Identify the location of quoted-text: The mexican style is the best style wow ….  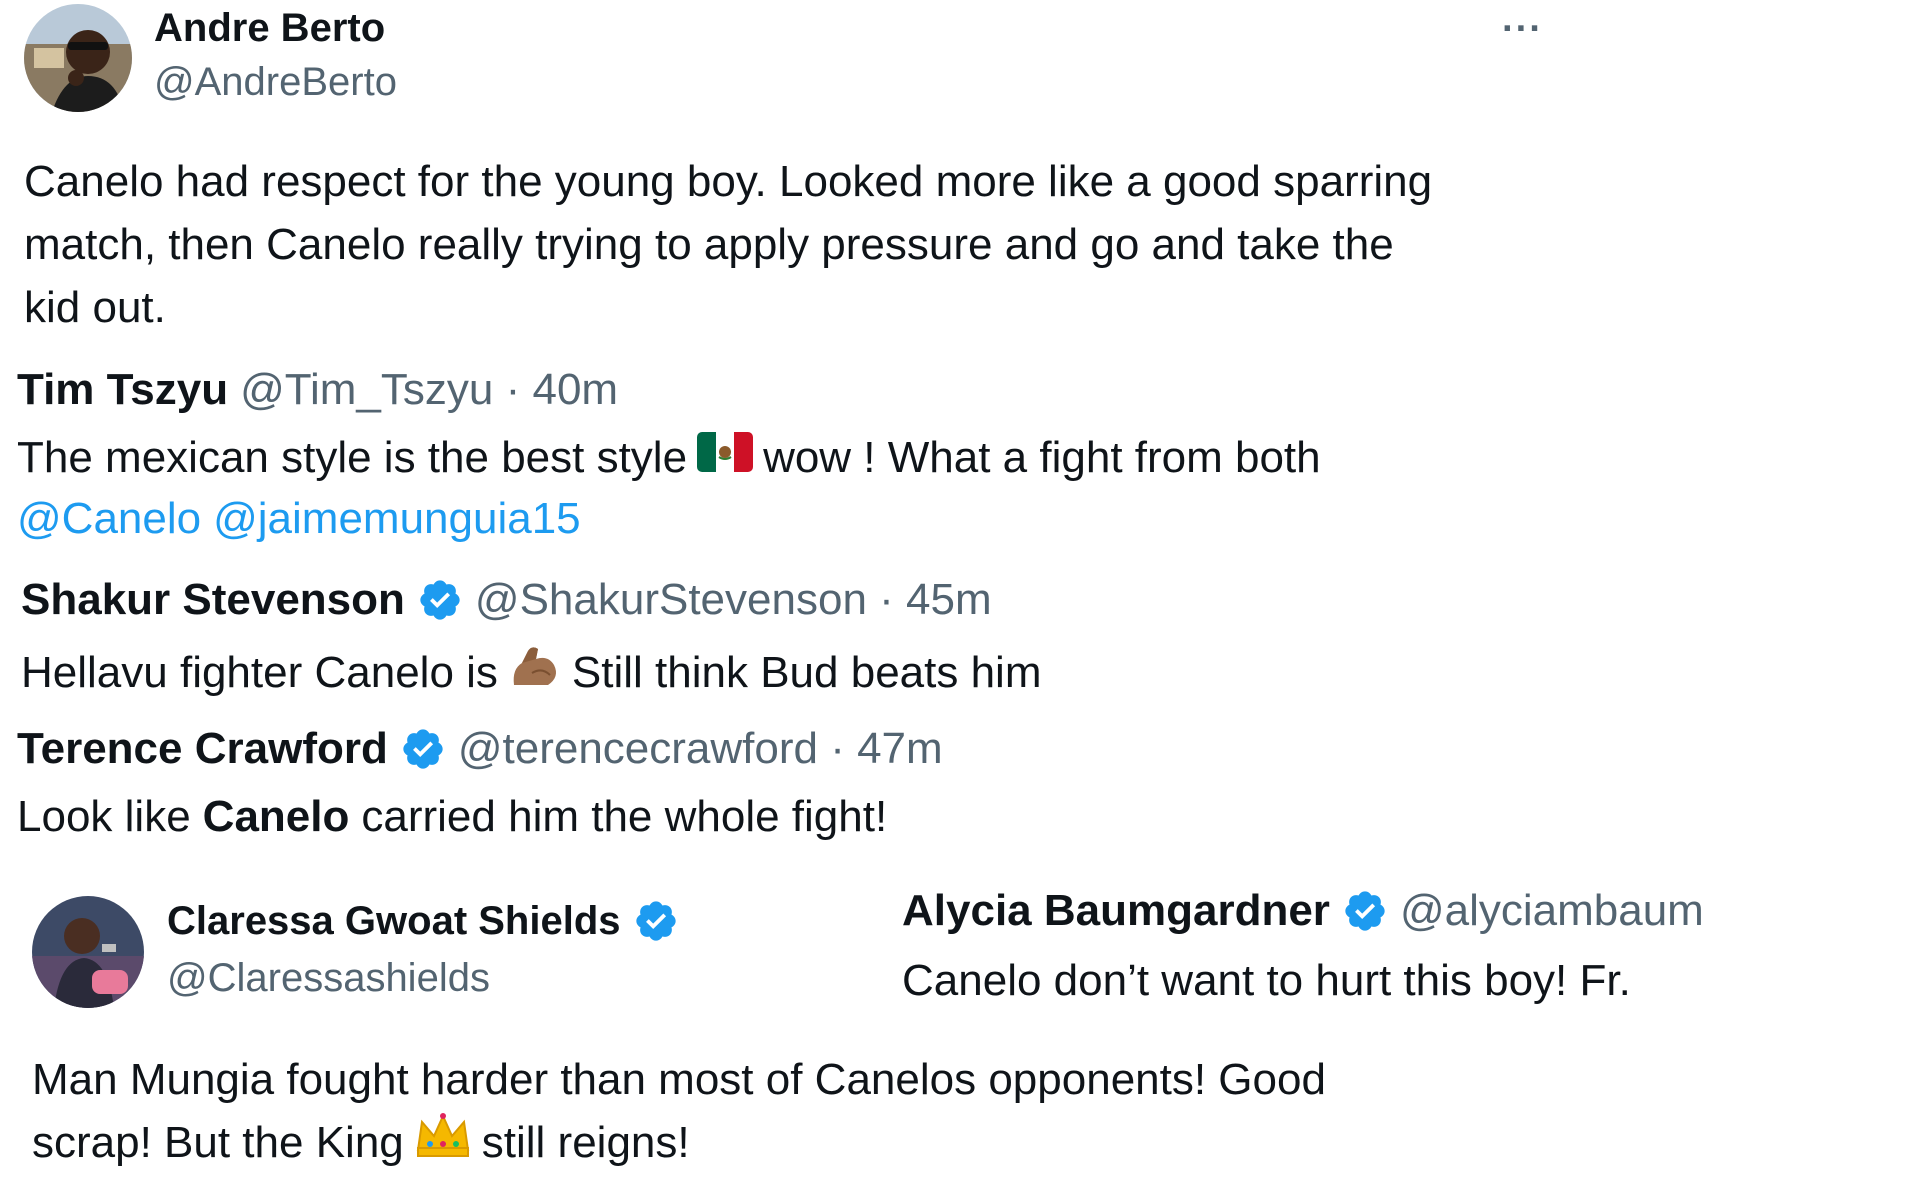
(669, 457).